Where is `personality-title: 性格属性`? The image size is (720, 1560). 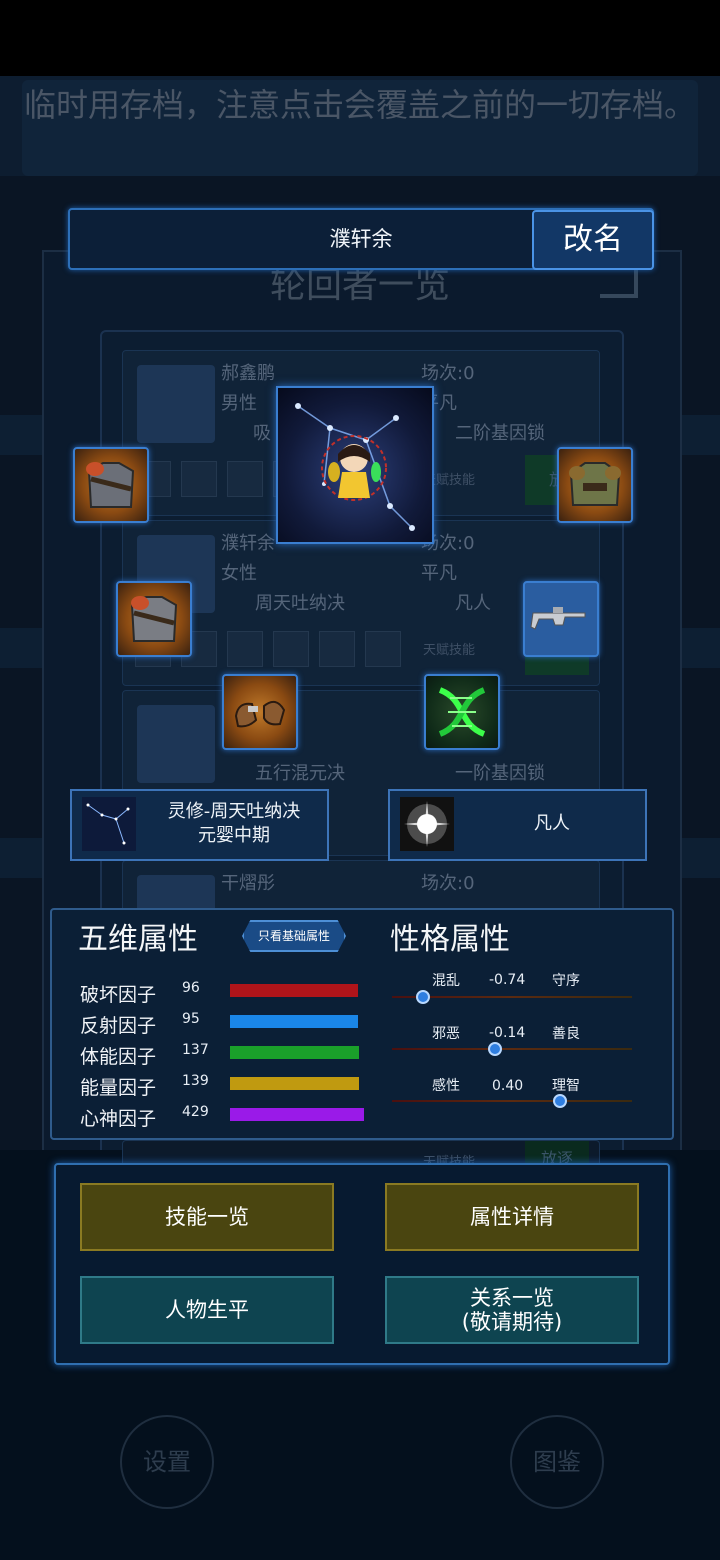
personality-title: 性格属性 is located at coordinates (450, 939).